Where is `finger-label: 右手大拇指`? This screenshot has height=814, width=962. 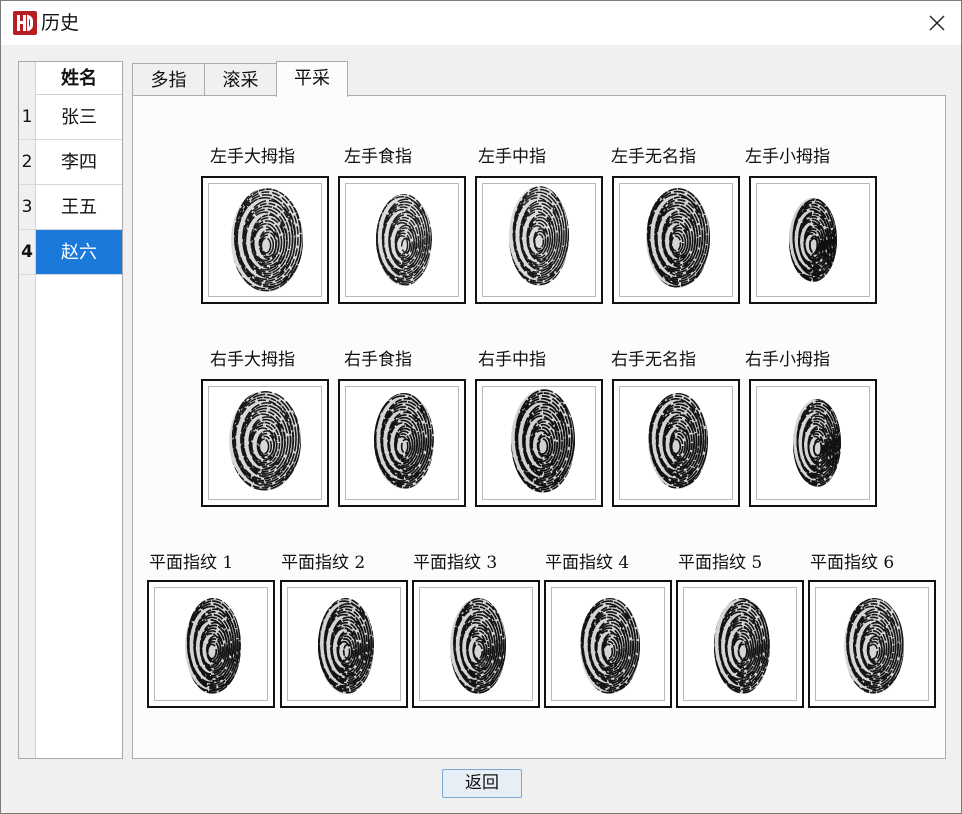 finger-label: 右手大拇指 is located at coordinates (252, 360).